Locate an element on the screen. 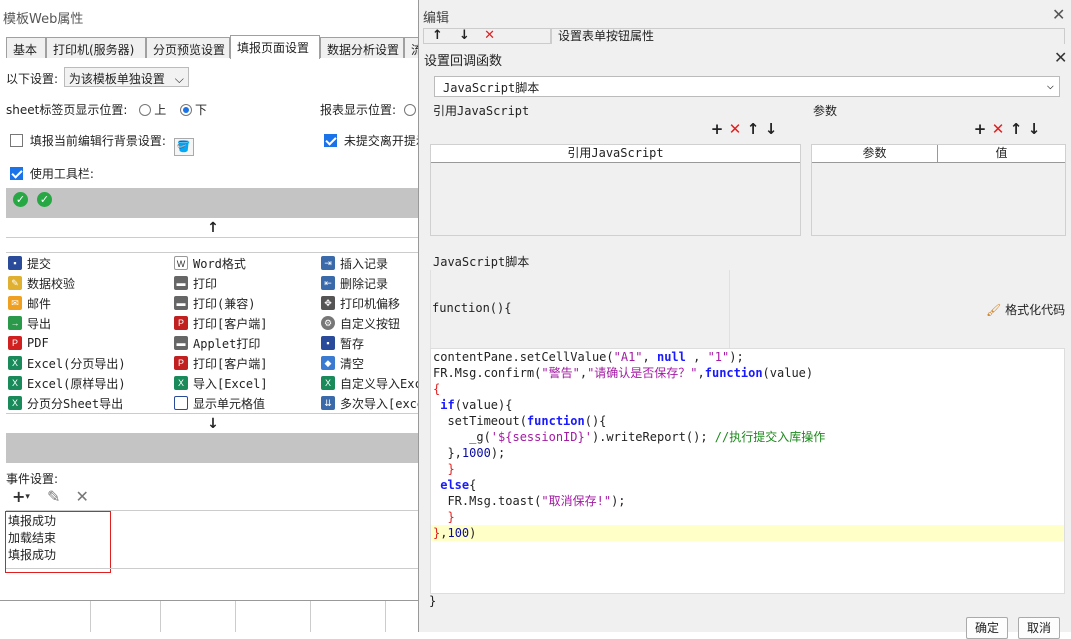  format-code-button: 🖌 格式化代码 is located at coordinates (1025, 309).